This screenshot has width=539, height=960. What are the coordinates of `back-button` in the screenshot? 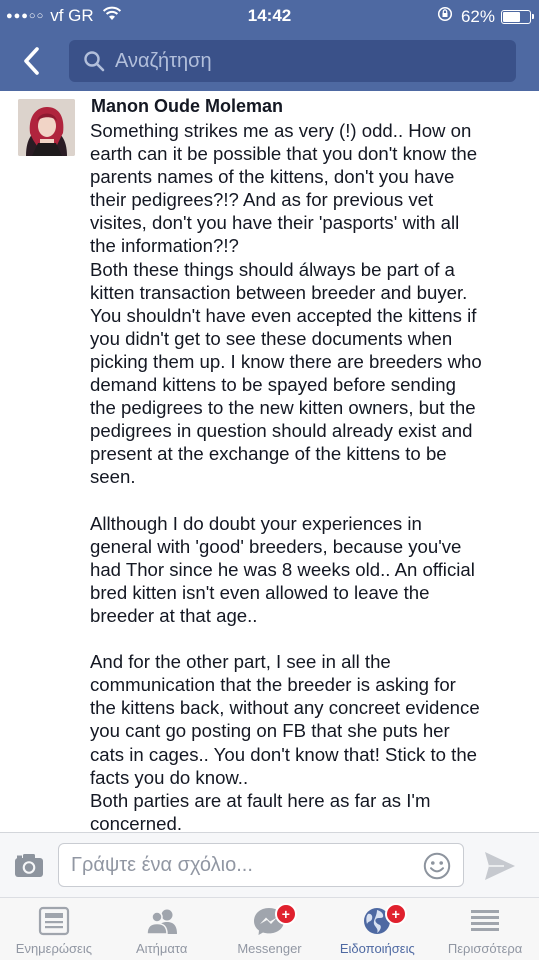 It's located at (31, 61).